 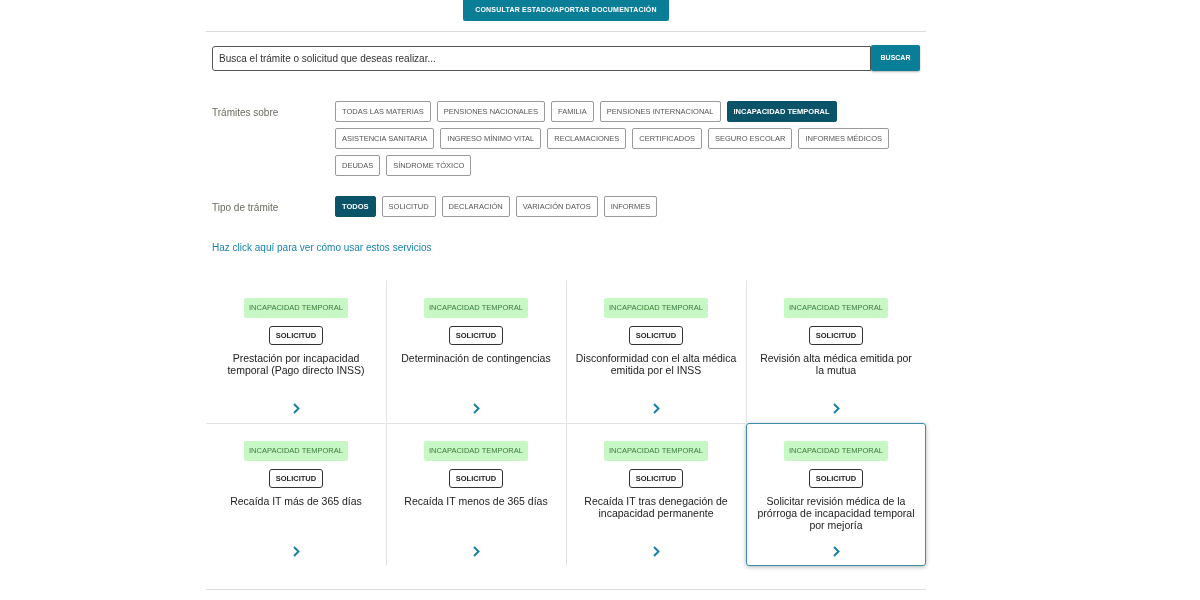 What do you see at coordinates (296, 364) in the screenshot?
I see `service-title: Prestación por incapacidad temporal (Pago directo INSS)` at bounding box center [296, 364].